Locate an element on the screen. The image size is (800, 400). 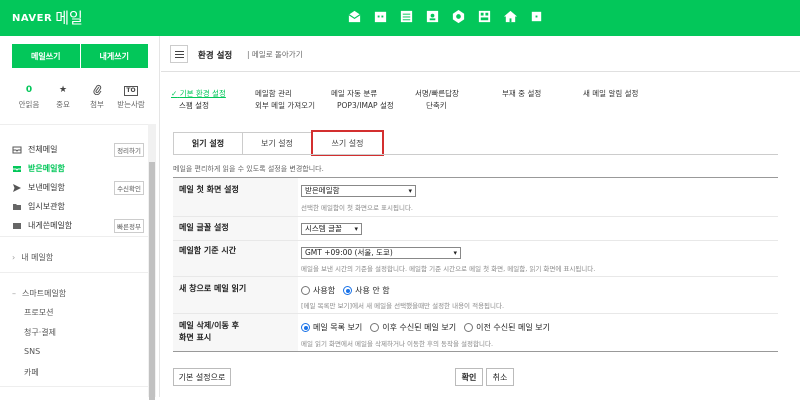
more-app-icon is located at coordinates (536, 16).